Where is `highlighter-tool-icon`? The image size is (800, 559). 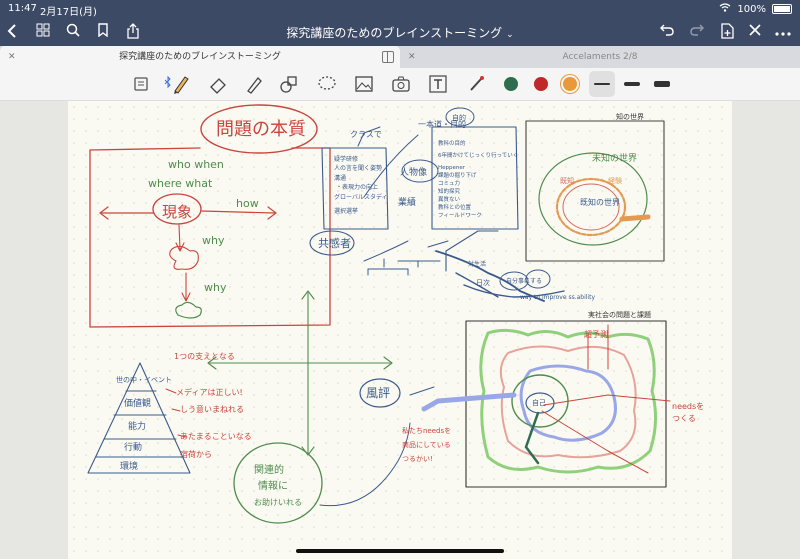 highlighter-tool-icon is located at coordinates (253, 84).